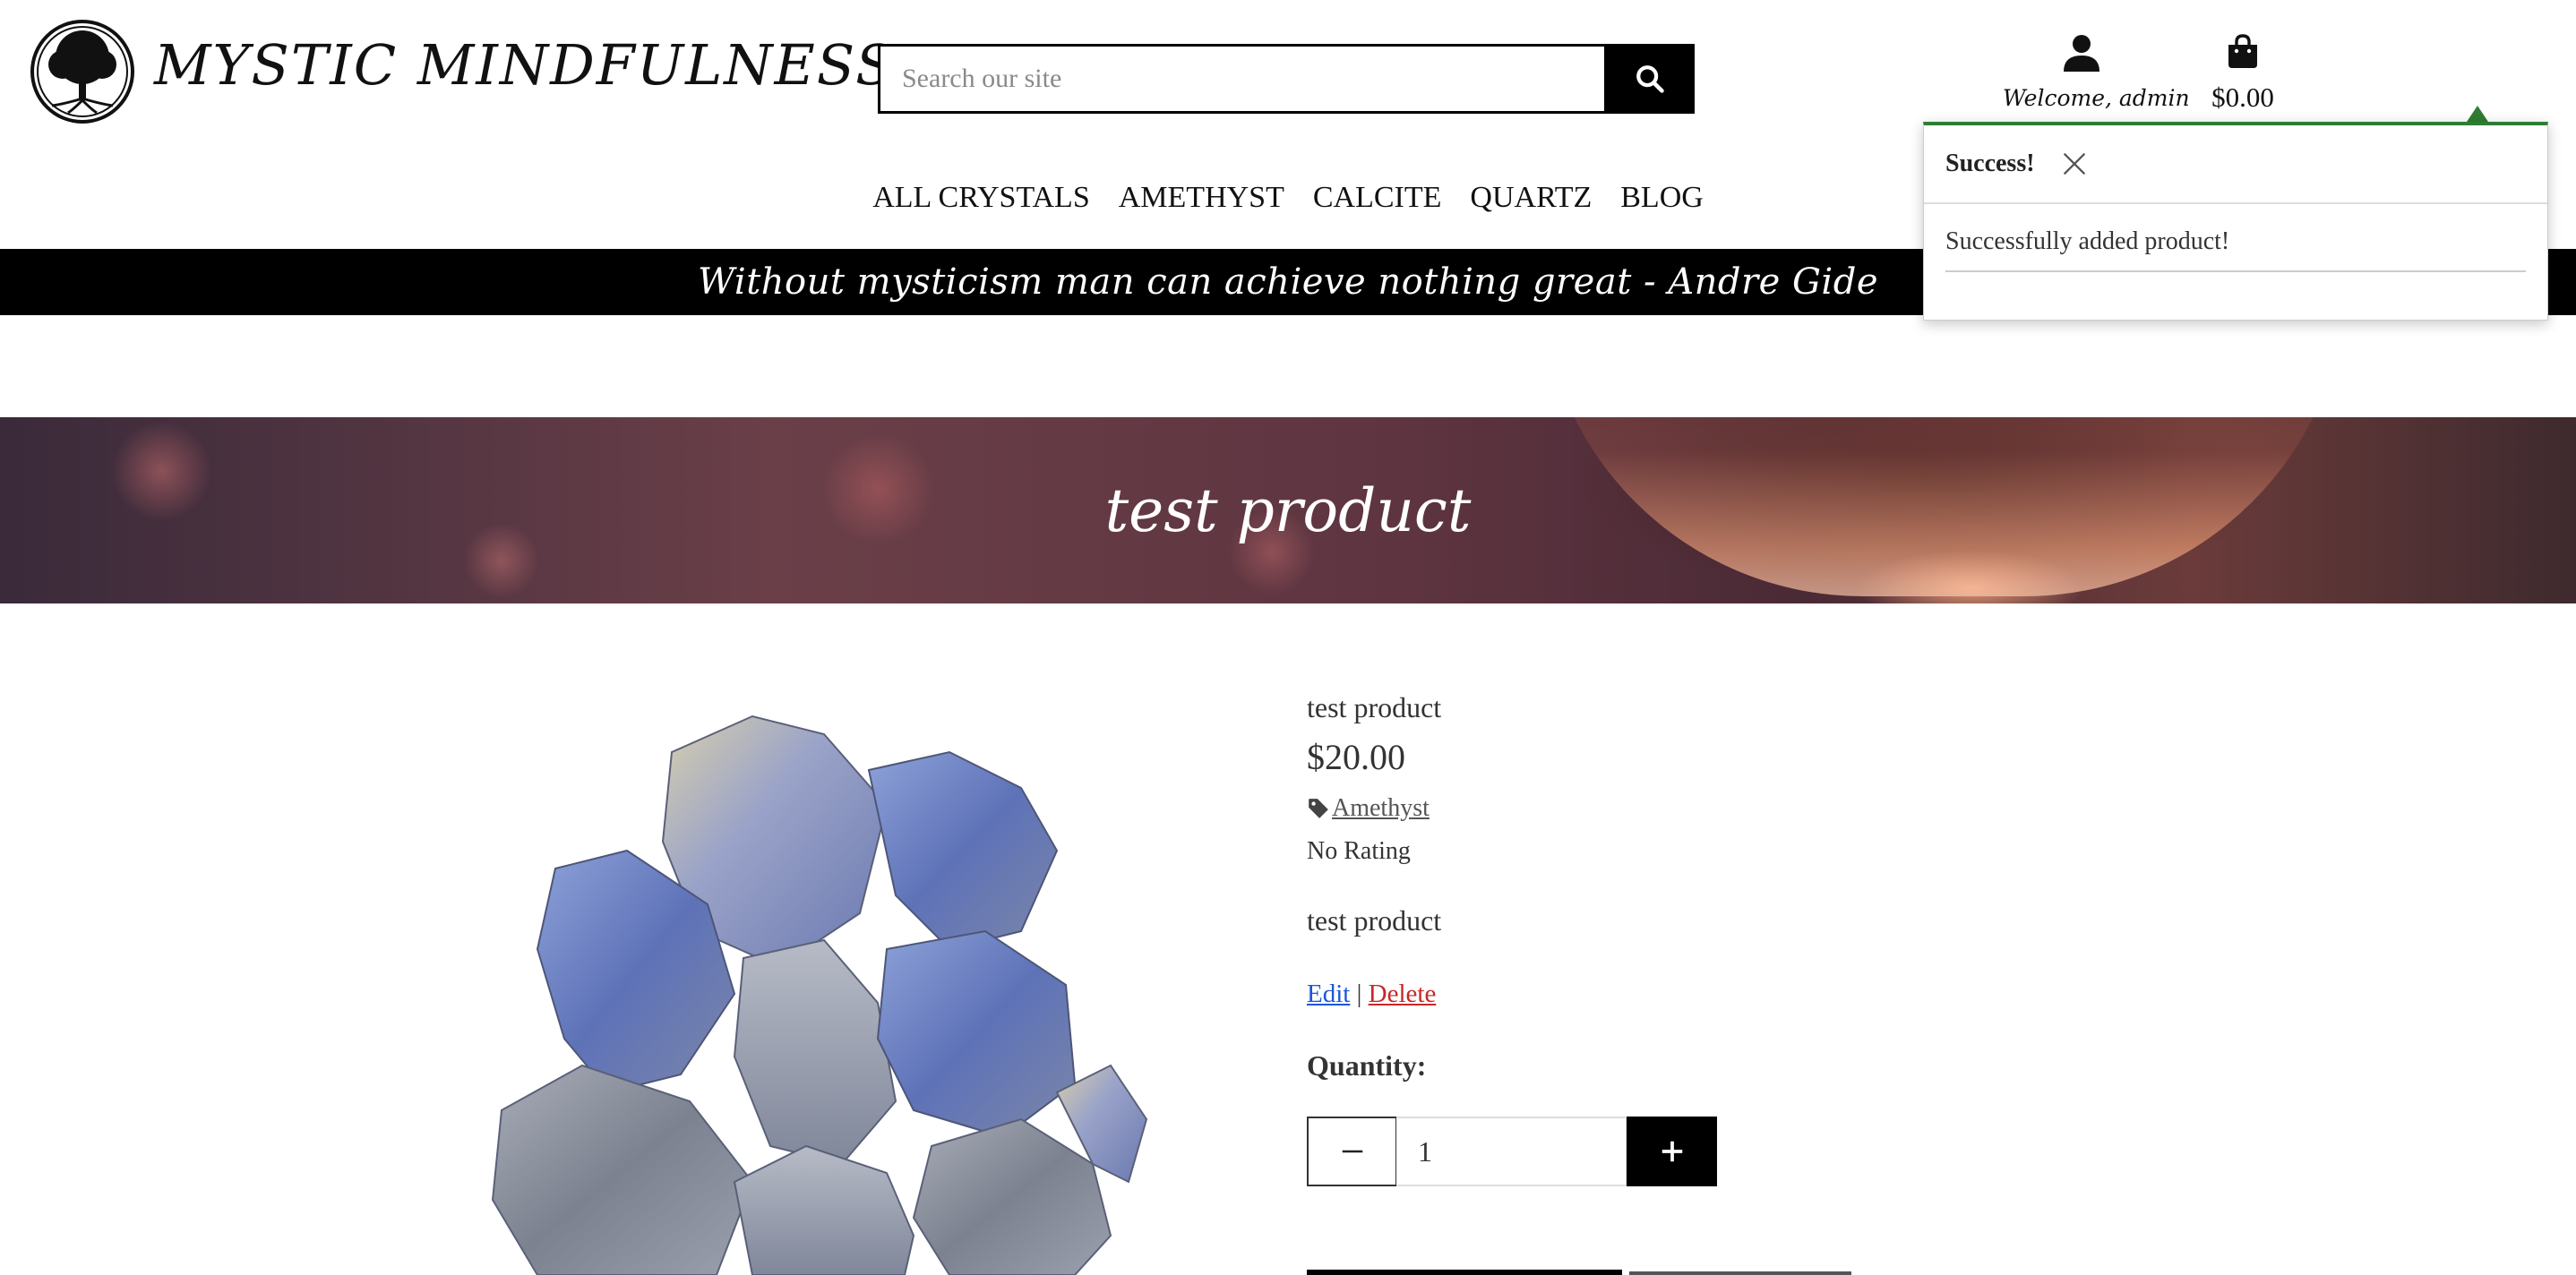 The height and width of the screenshot is (1275, 2576). What do you see at coordinates (2477, 114) in the screenshot?
I see `toast-arrow` at bounding box center [2477, 114].